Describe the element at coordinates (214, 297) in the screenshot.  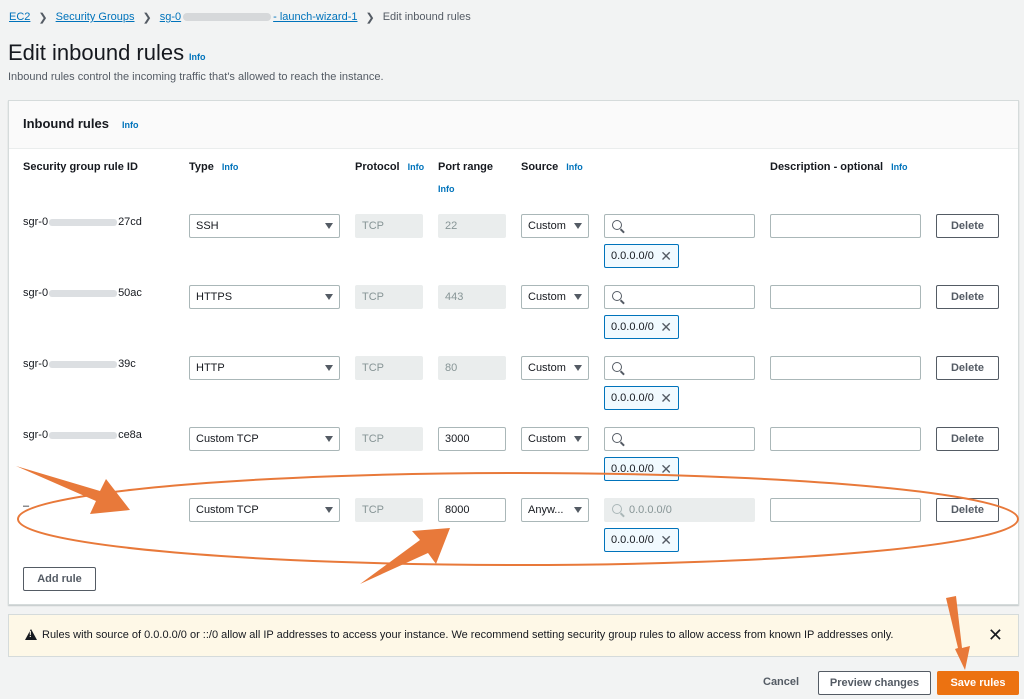
I see `type-select-value: HTTPS` at that location.